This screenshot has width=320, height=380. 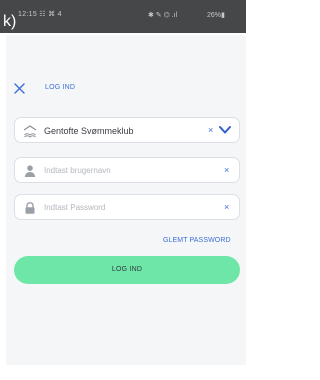 What do you see at coordinates (127, 207) in the screenshot?
I see `password-field: Indtast Password ×` at bounding box center [127, 207].